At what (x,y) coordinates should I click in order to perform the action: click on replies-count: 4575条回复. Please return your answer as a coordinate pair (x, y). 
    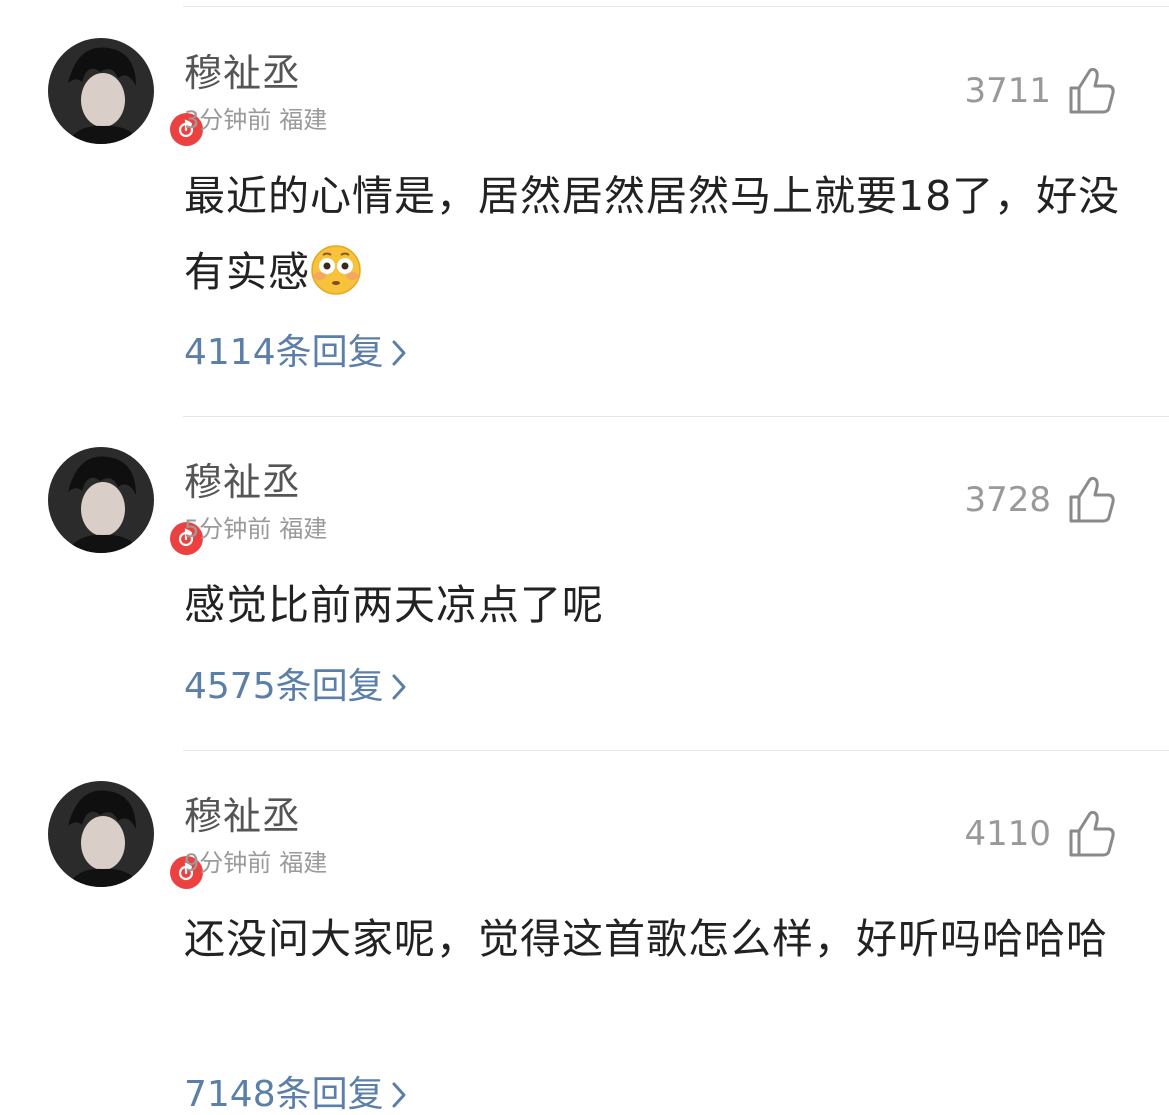
    Looking at the image, I should click on (284, 686).